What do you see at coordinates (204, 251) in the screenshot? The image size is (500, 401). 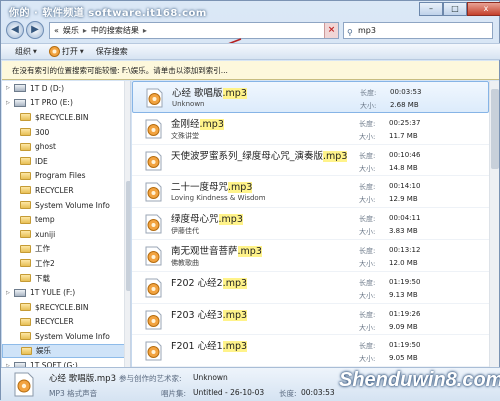 I see `file-base-name: 南无观世音菩萨` at bounding box center [204, 251].